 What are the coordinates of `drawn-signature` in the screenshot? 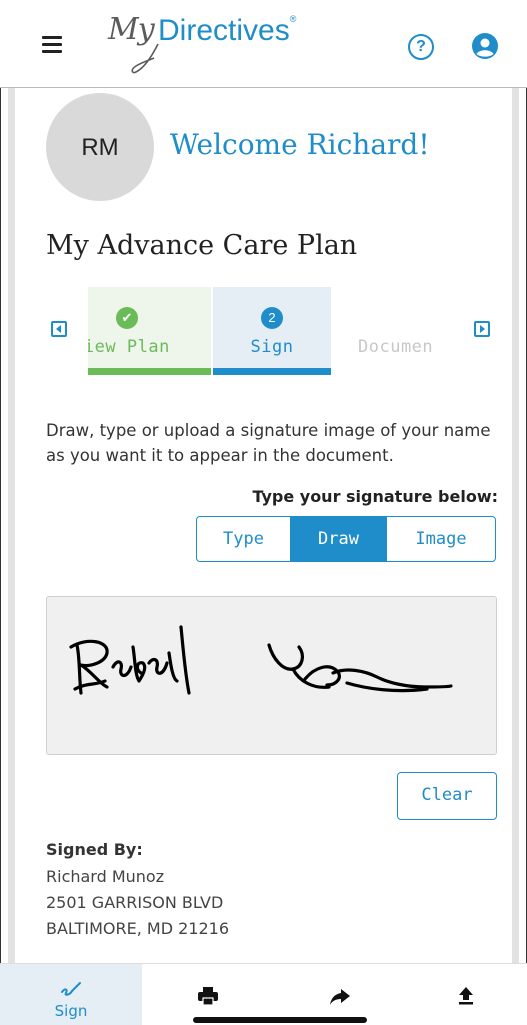 It's located at (261, 660).